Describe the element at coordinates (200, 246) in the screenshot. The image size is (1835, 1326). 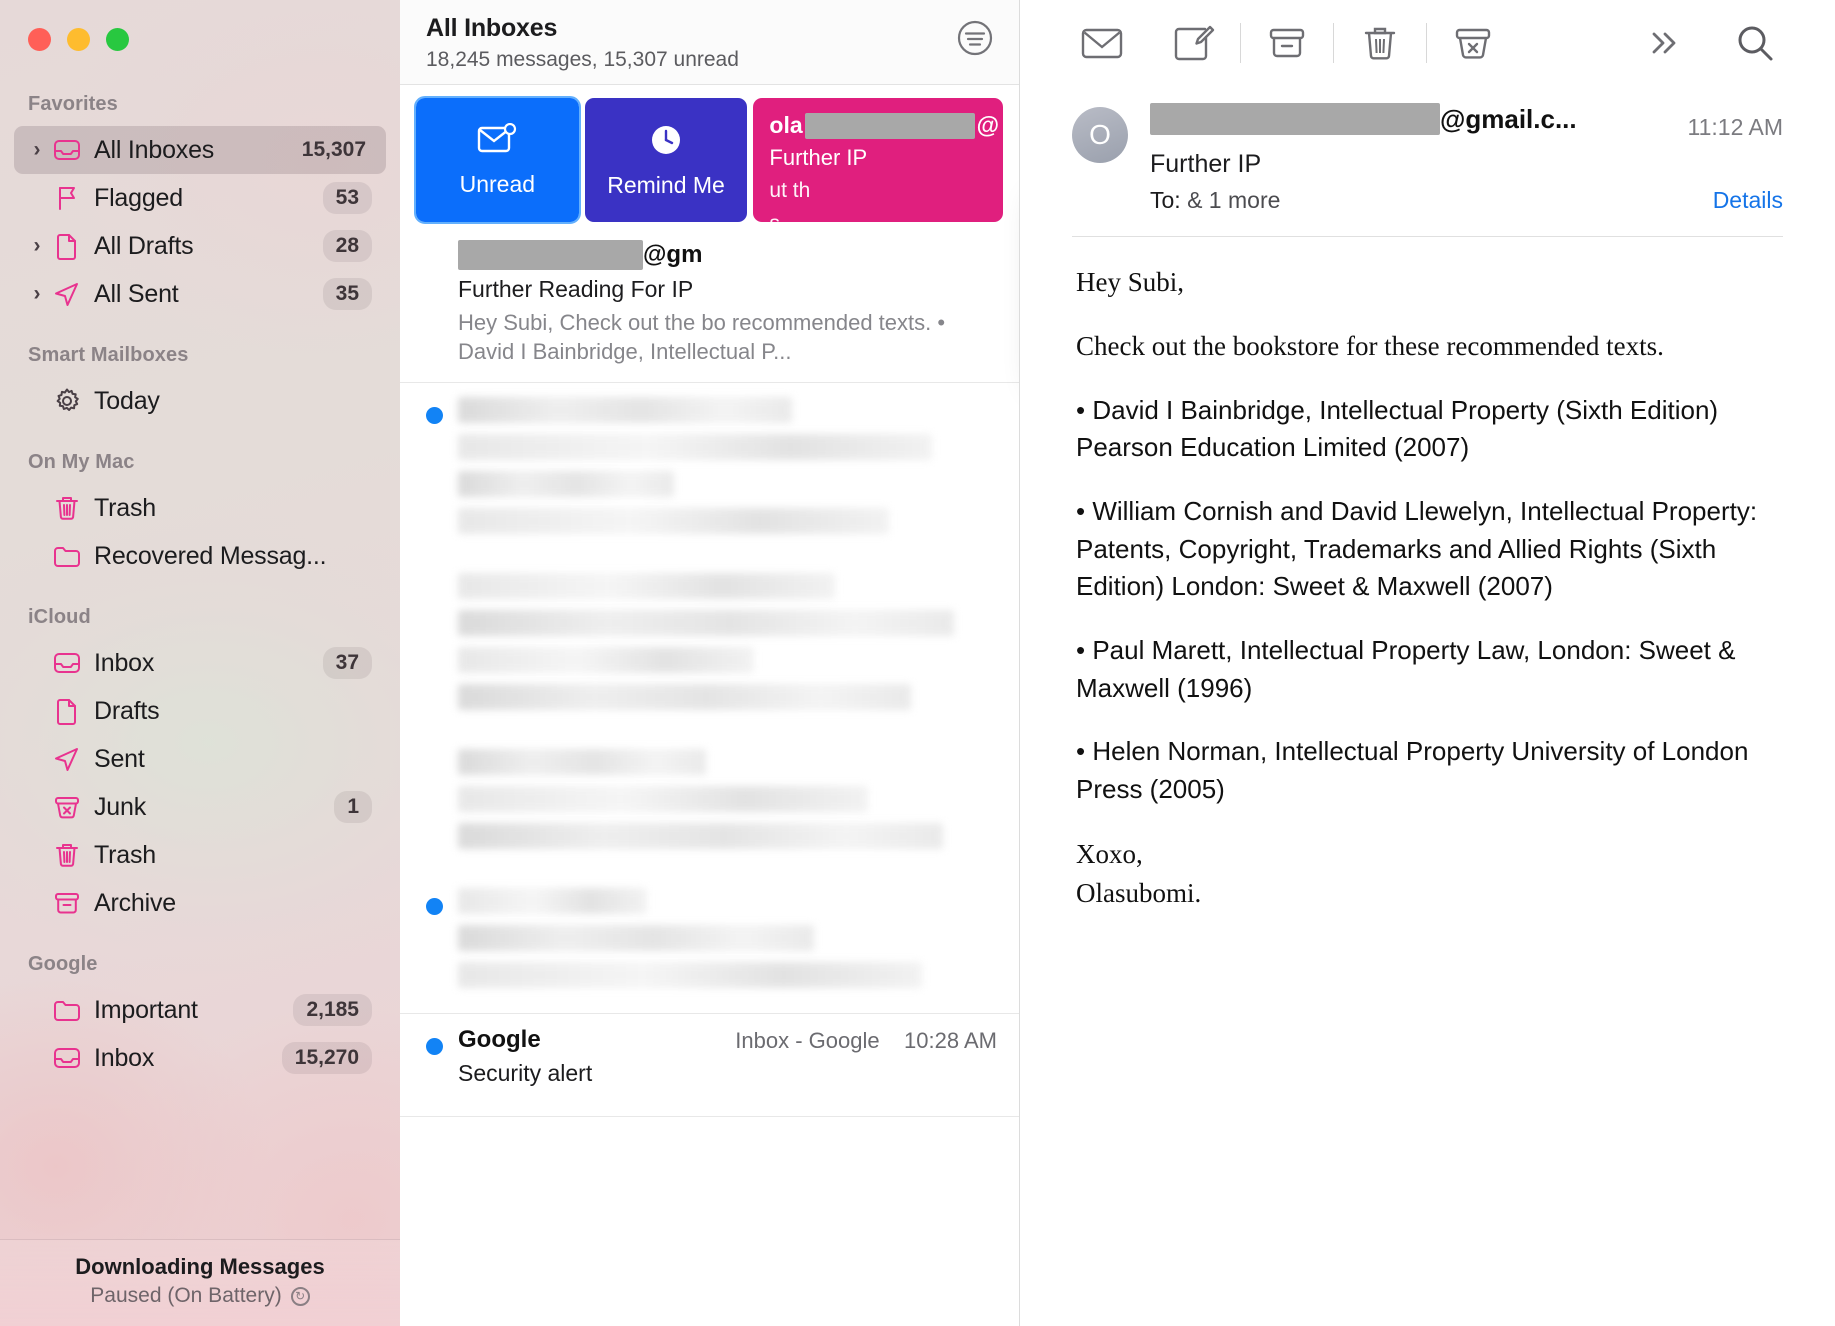
I see `sidebar-item-all-drafts: › All Drafts 28` at that location.